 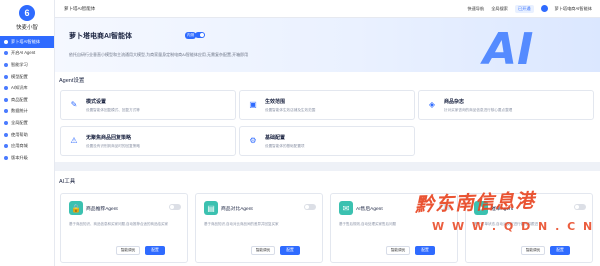 What do you see at coordinates (506, 105) in the screenshot?
I see `card-product-magazine: ◈ 商品杂志 针对买家咨询的商品信息进行核心要点整理` at bounding box center [506, 105].